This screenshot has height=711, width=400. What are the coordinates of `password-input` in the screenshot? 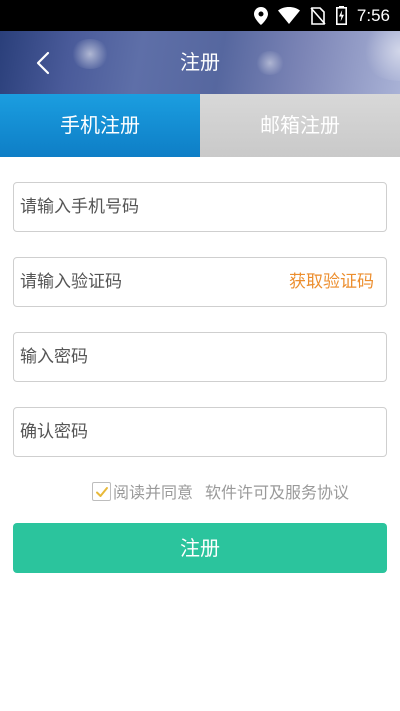 It's located at (200, 357).